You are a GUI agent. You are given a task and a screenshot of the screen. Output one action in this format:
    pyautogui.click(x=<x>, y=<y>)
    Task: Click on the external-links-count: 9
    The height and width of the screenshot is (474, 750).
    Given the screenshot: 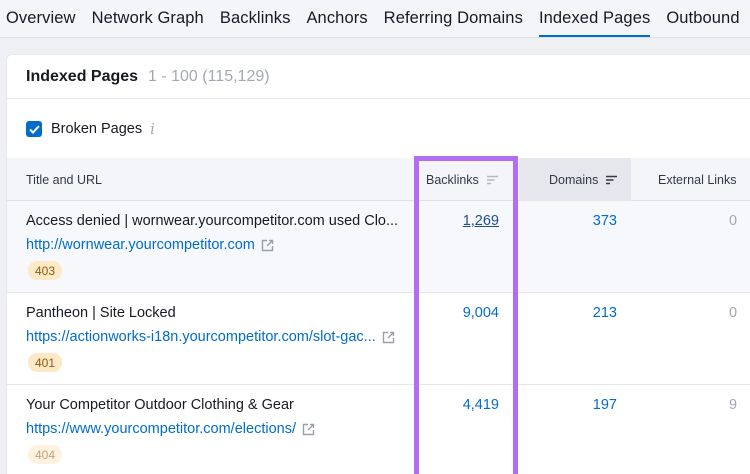 What is the action you would take?
    pyautogui.click(x=733, y=405)
    